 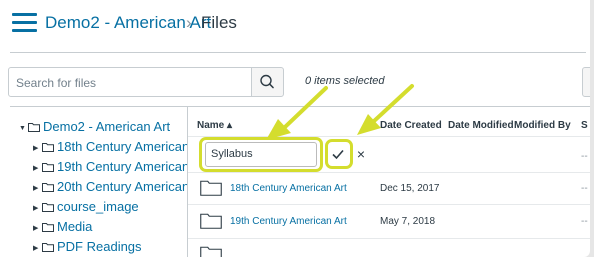 I want to click on tree-item-label: 18th Century American Art, so click(x=122, y=146).